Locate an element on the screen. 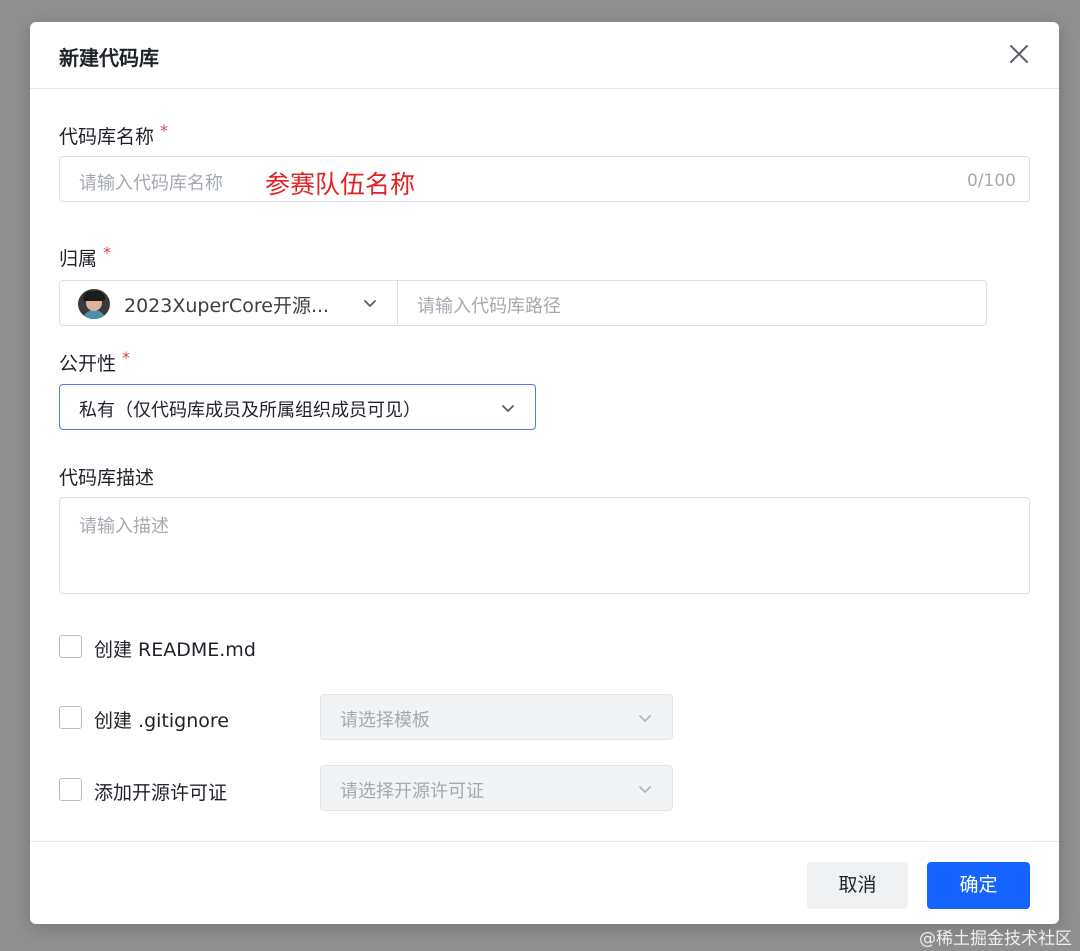 This screenshot has width=1080, height=951. owner-label: 归属 * is located at coordinates (85, 256).